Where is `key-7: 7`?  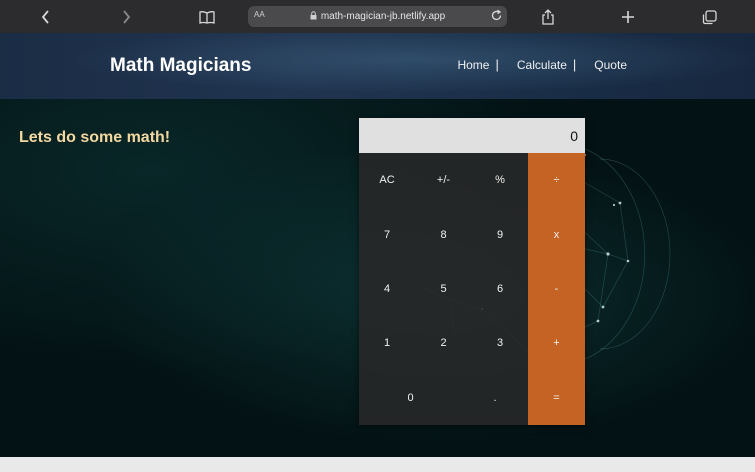
key-7: 7 is located at coordinates (387, 234).